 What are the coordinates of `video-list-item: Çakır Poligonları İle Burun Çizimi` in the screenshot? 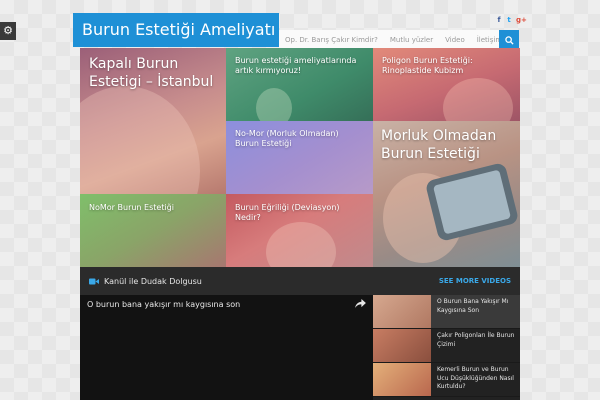 It's located at (446, 346).